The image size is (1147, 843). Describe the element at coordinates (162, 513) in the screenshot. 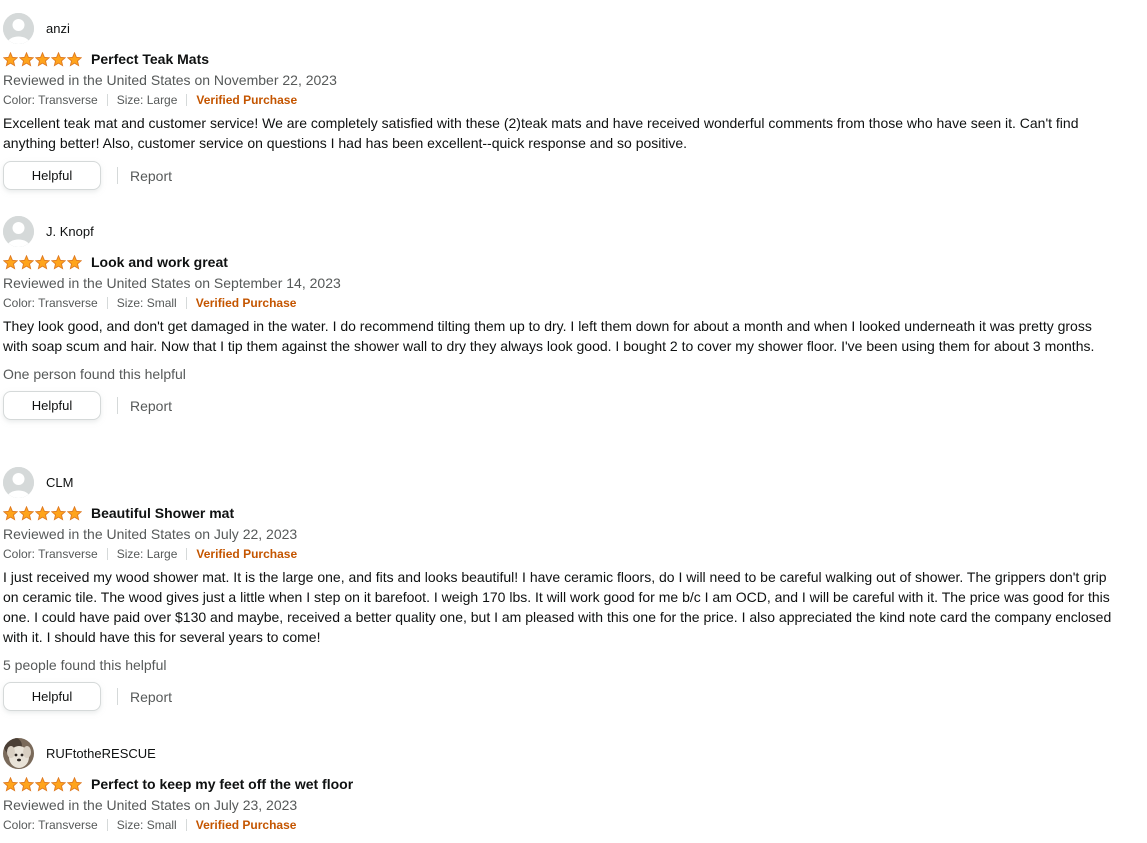

I see `review-title: Beautiful Shower mat` at that location.